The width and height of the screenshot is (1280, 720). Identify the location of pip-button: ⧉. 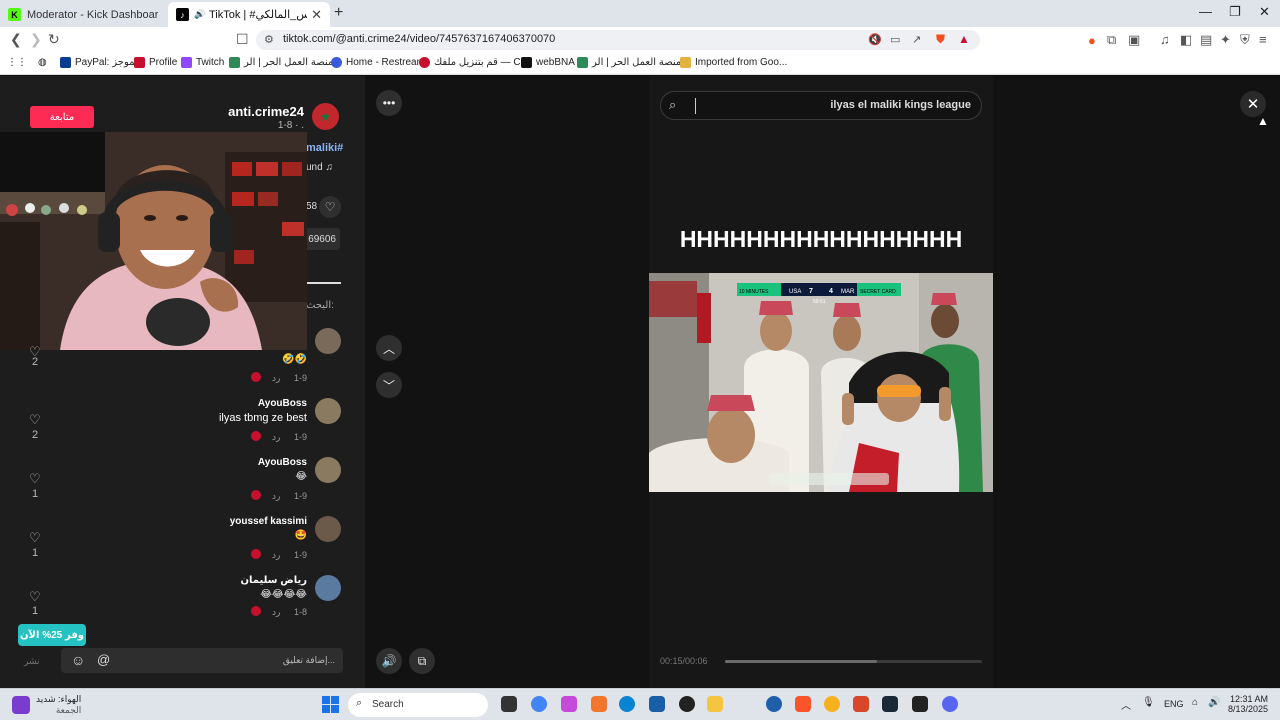
(422, 661).